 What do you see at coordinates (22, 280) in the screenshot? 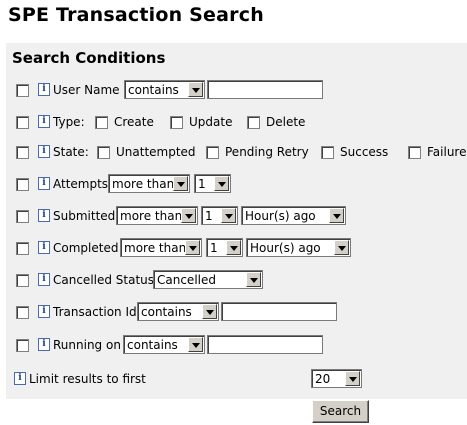
I see `cancelled-status-checkbox` at bounding box center [22, 280].